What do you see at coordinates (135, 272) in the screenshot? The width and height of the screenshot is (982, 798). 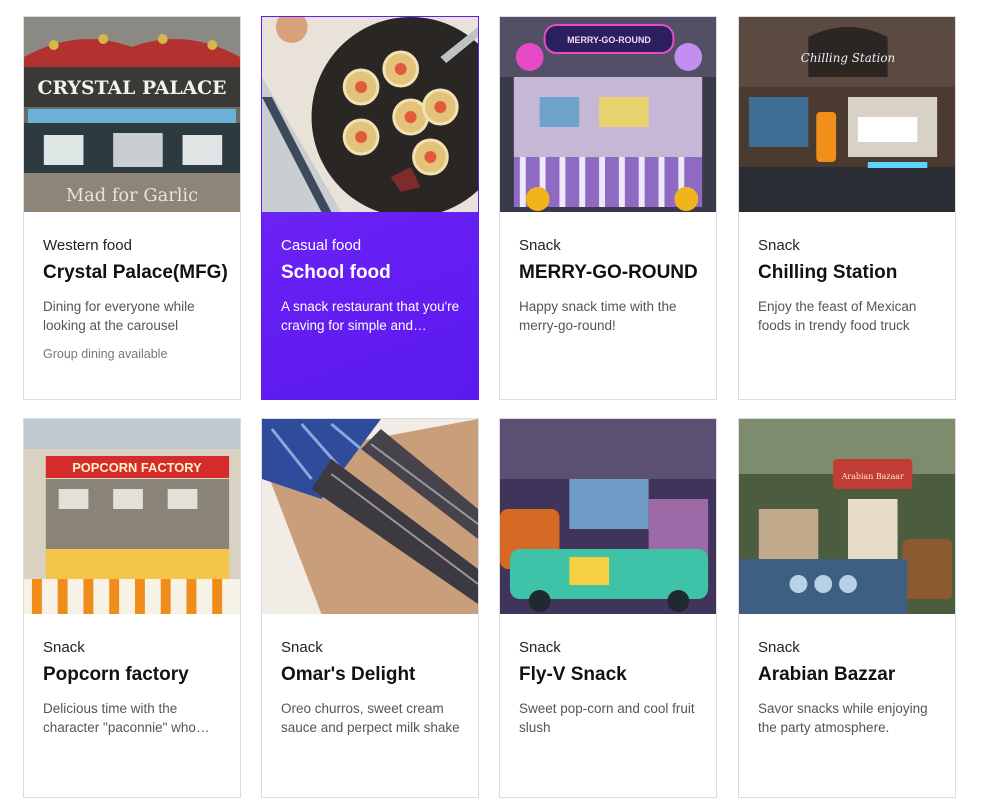 I see `card-title: Crystal Palace(MFG)` at bounding box center [135, 272].